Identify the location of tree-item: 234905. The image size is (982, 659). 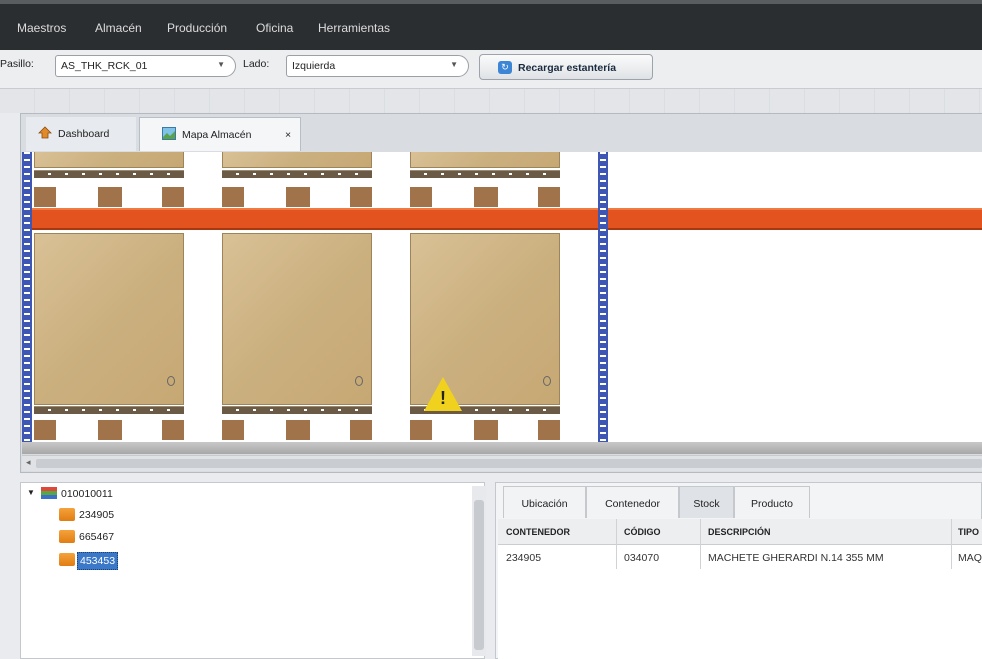
(96, 515).